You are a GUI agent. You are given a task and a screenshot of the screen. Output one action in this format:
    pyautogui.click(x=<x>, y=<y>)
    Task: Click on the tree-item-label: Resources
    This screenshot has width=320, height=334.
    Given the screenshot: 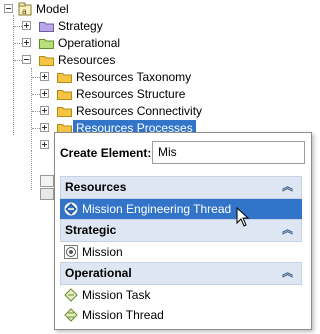 What is the action you would take?
    pyautogui.click(x=87, y=60)
    